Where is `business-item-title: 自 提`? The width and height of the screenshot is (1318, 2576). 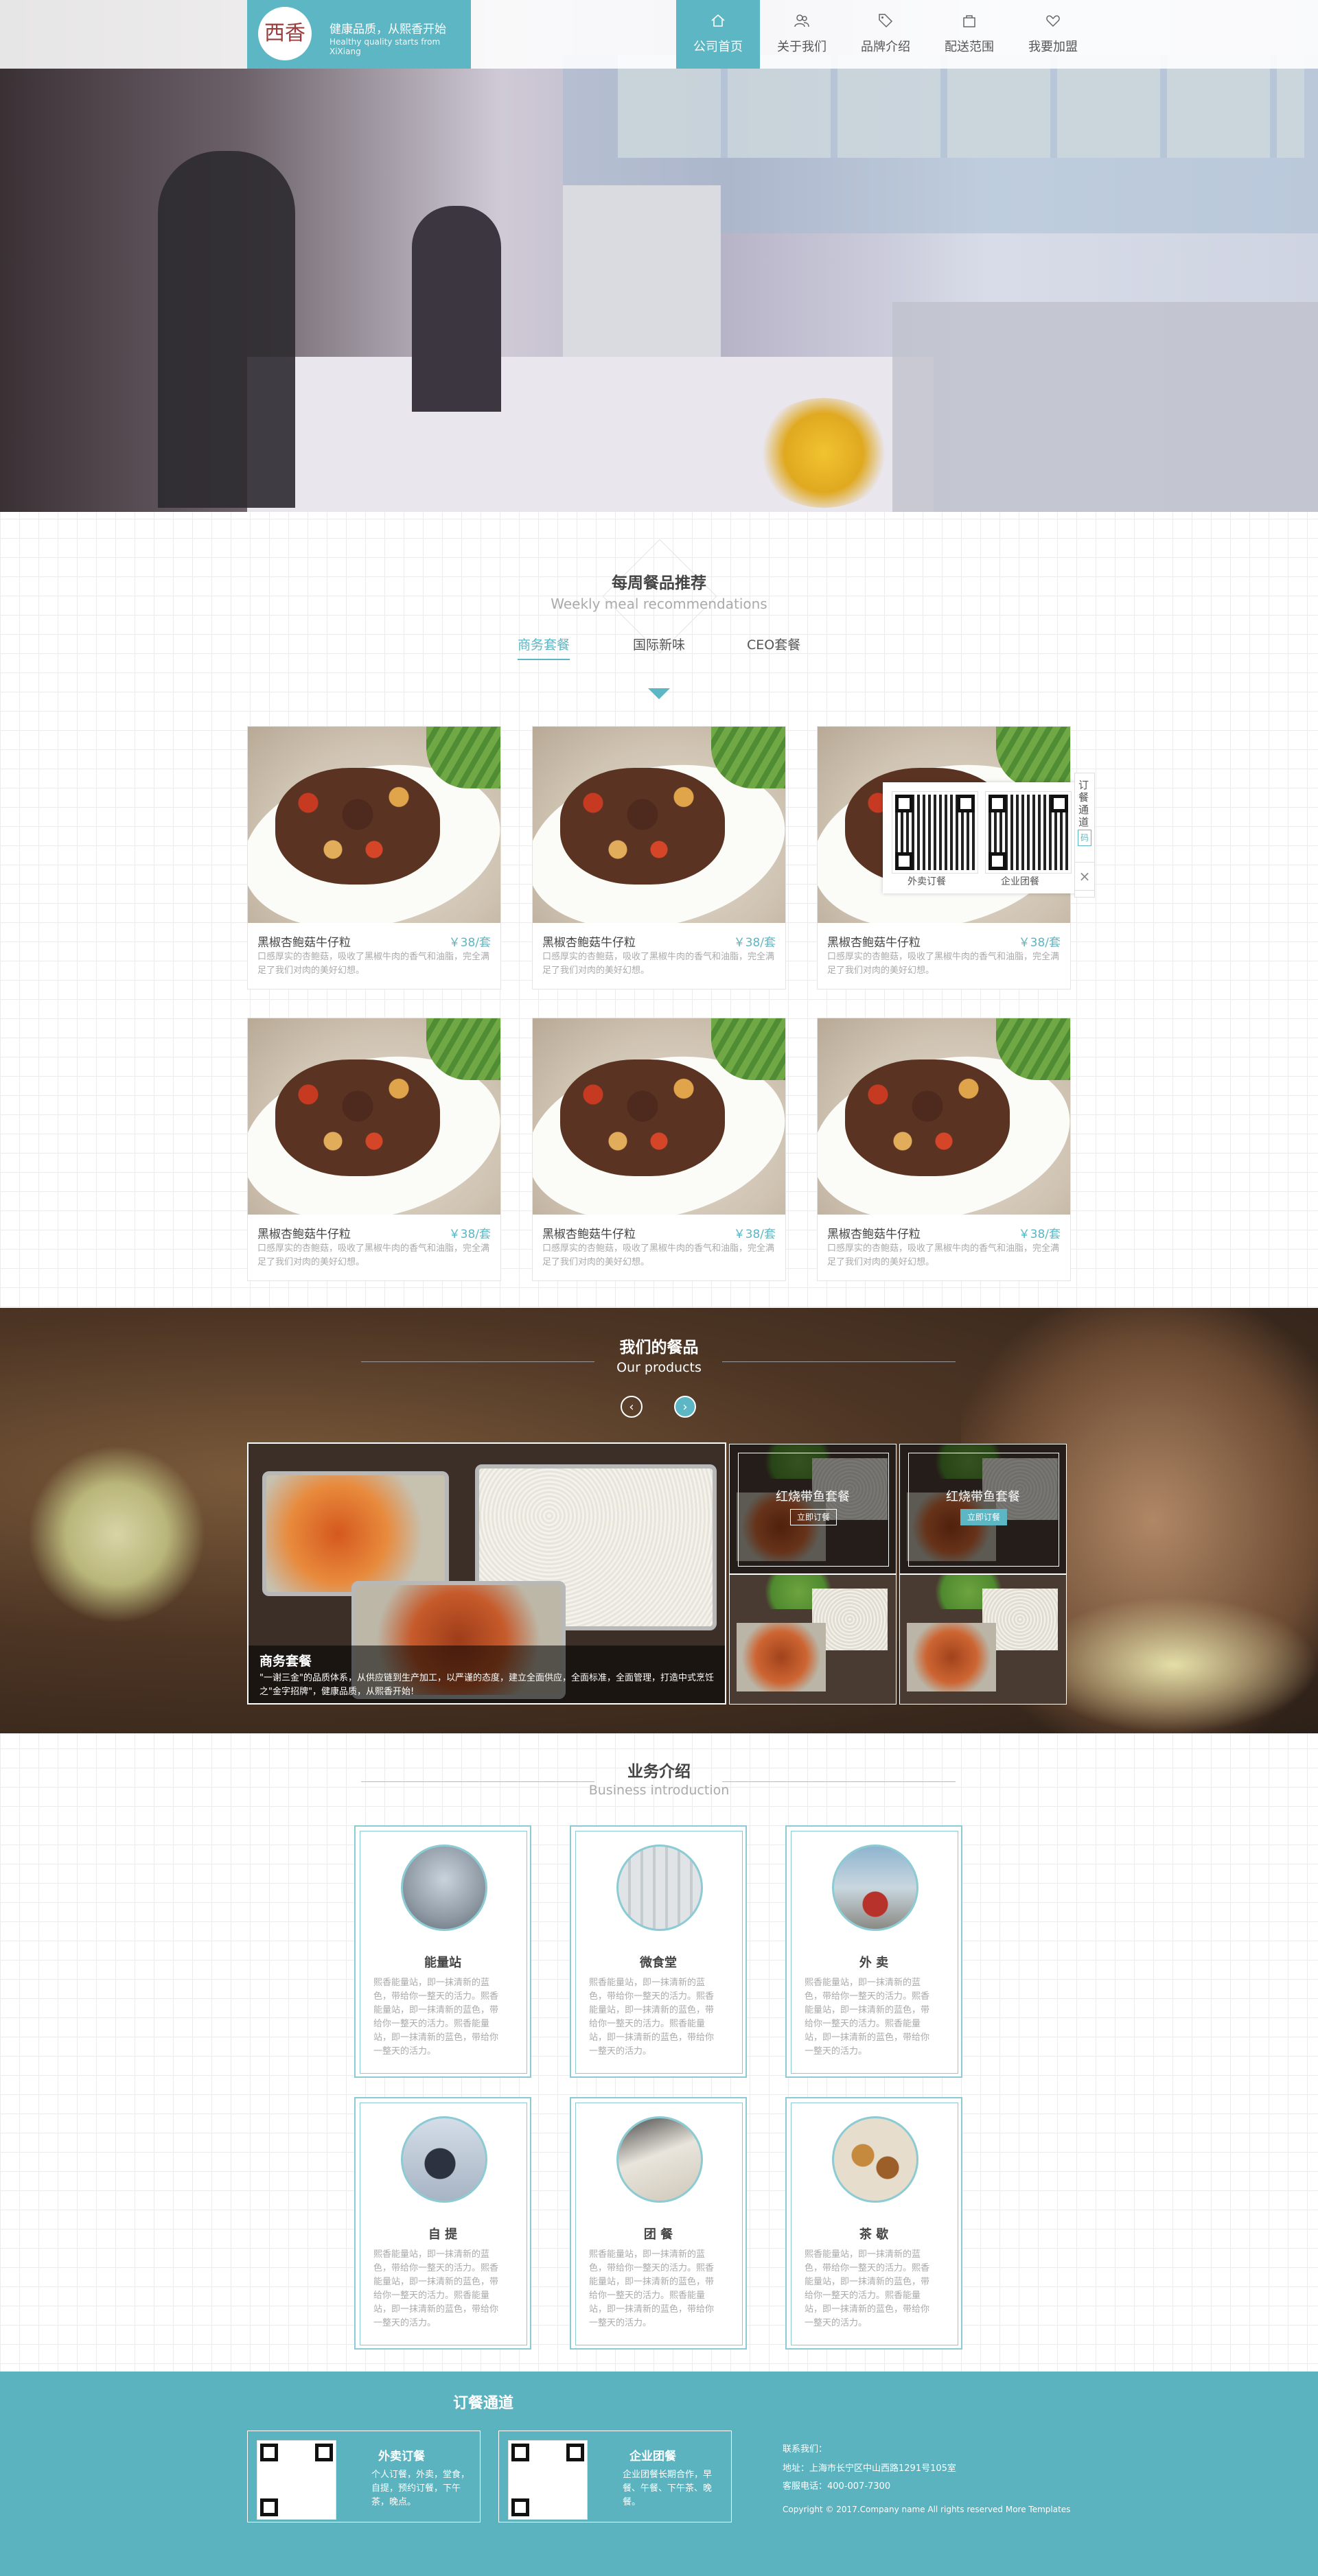
business-item-title: 自 提 is located at coordinates (443, 2234).